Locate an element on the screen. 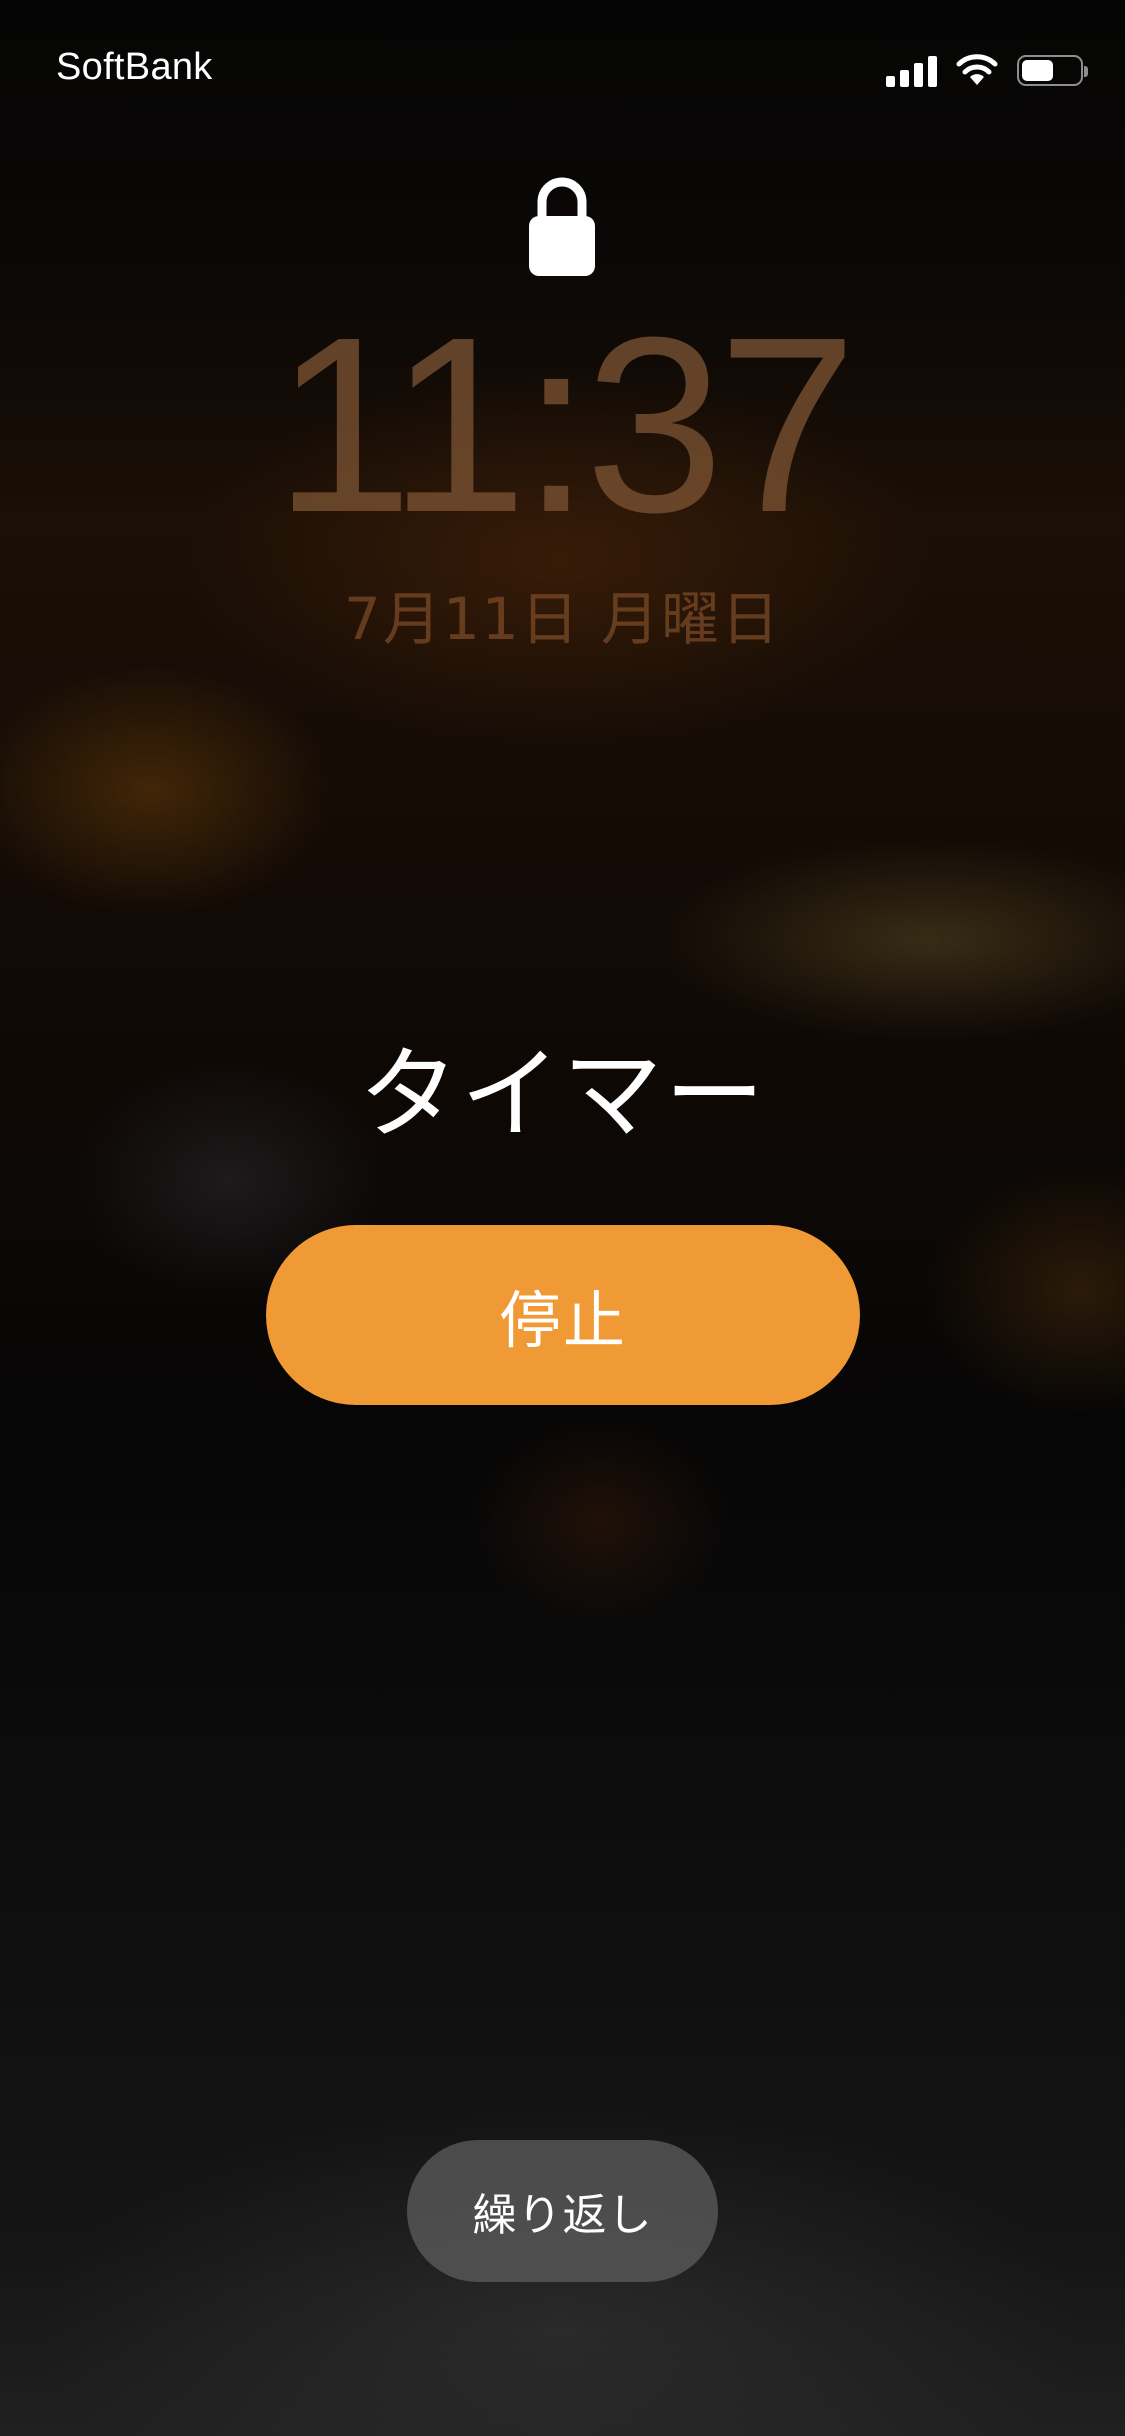 This screenshot has height=2436, width=1125. lock-screen-time: 11:37 is located at coordinates (565, 424).